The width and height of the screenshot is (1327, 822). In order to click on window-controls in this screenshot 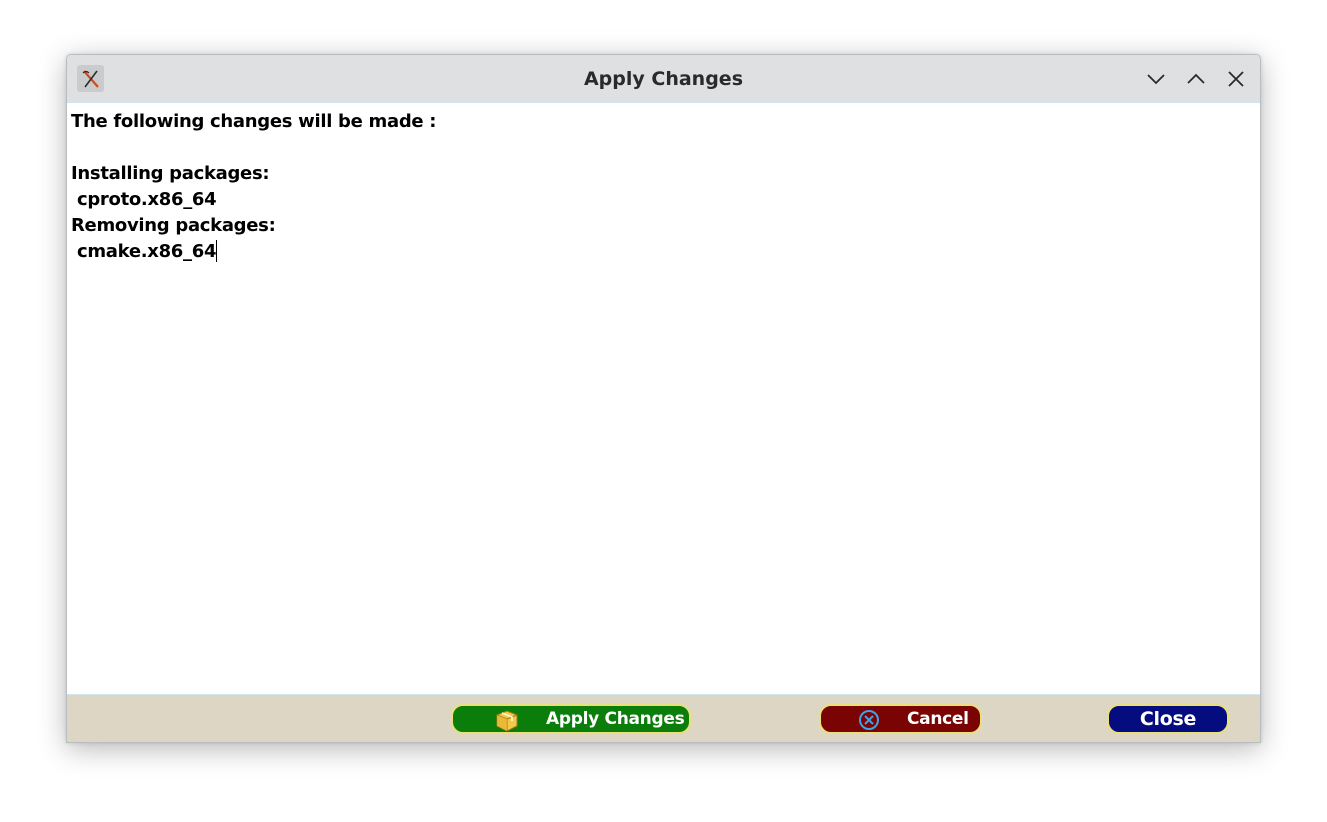, I will do `click(1195, 78)`.